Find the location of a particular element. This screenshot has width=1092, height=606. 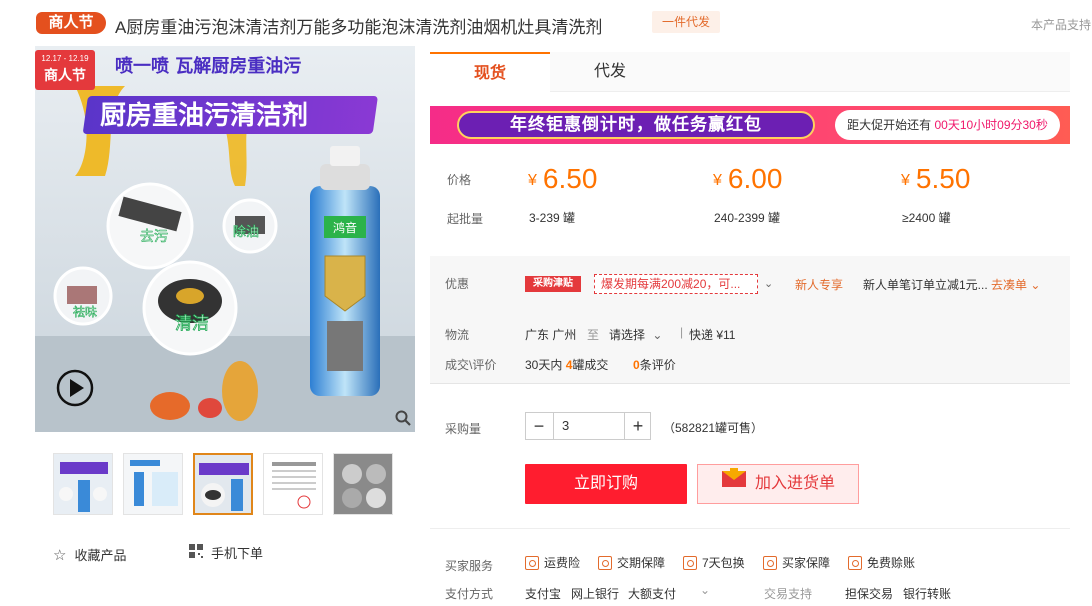

ship-to-word: 至 is located at coordinates (593, 335).